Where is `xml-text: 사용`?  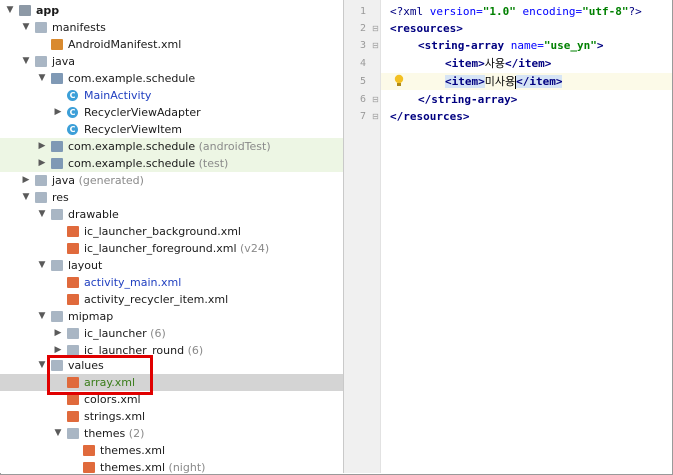 xml-text: 사용 is located at coordinates (494, 63).